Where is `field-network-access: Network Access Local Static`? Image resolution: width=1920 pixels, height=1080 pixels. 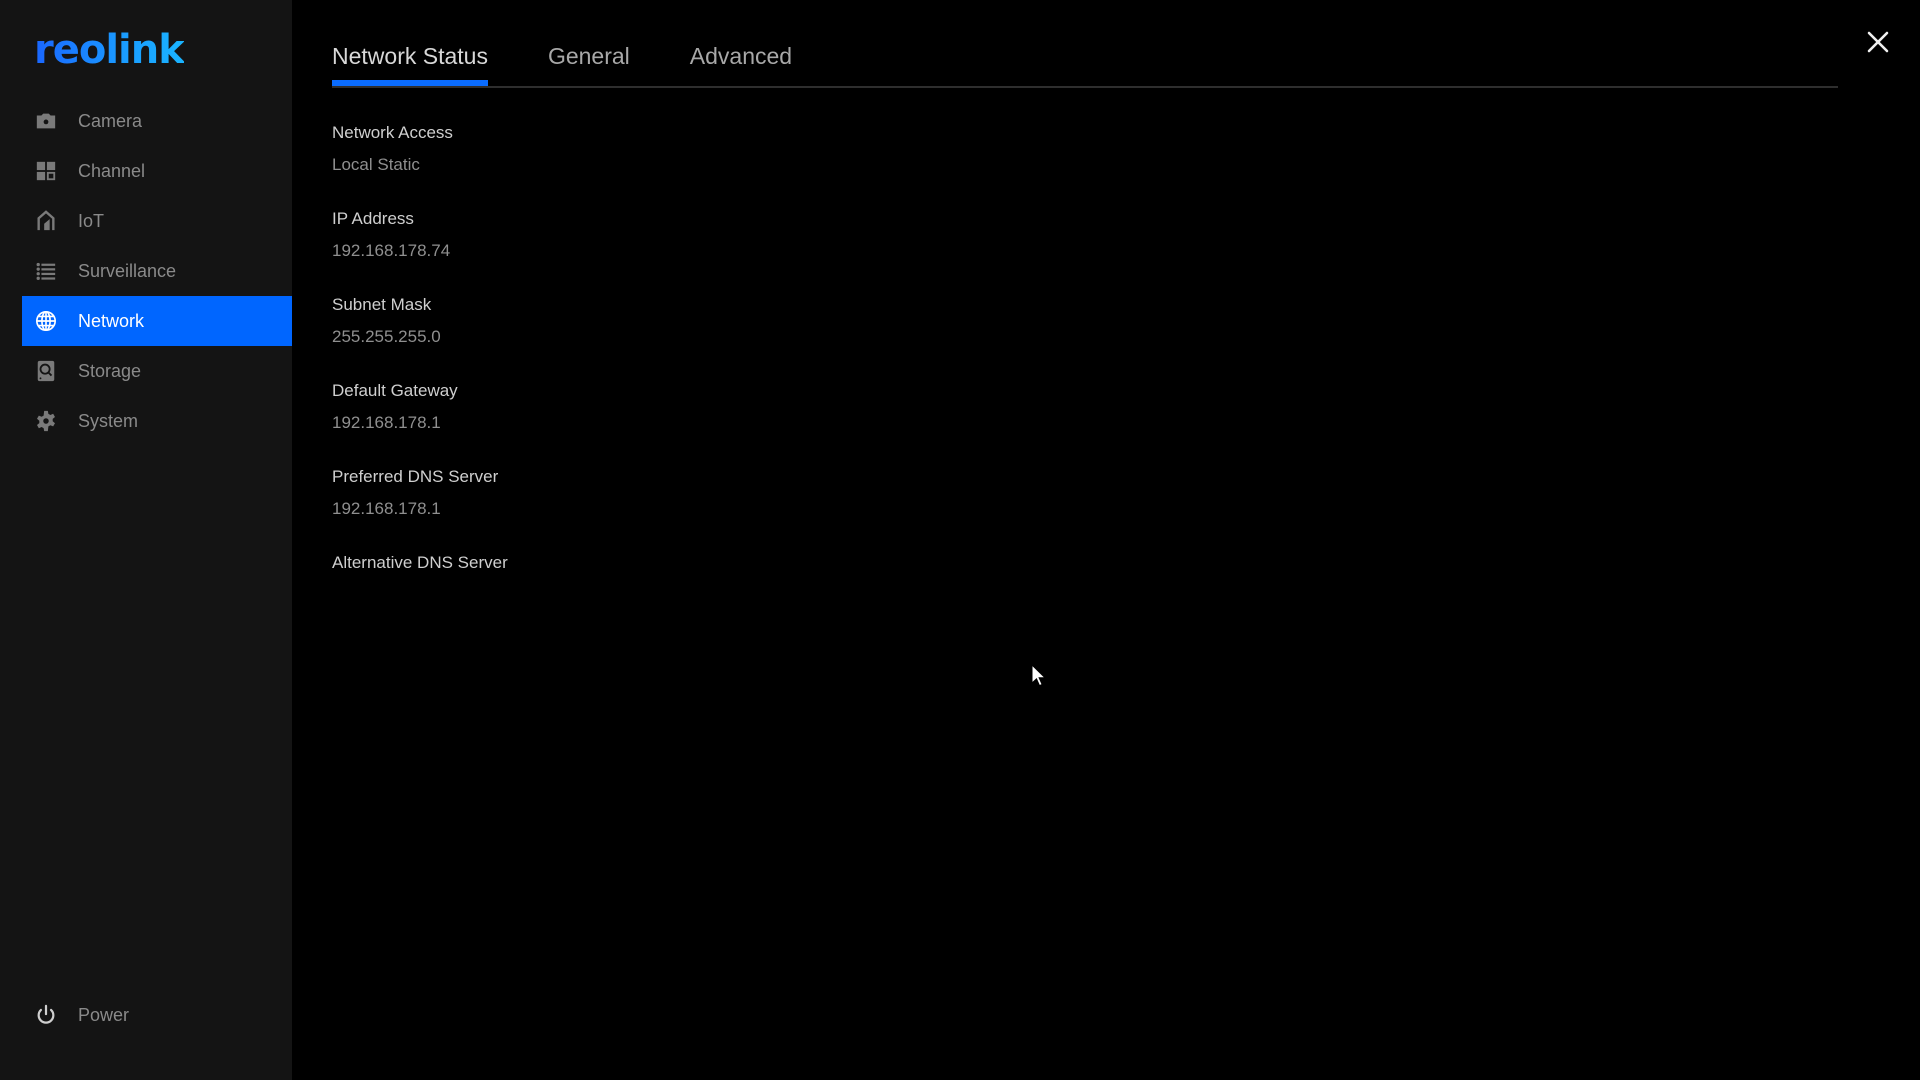
field-network-access: Network Access Local Static is located at coordinates (420, 164).